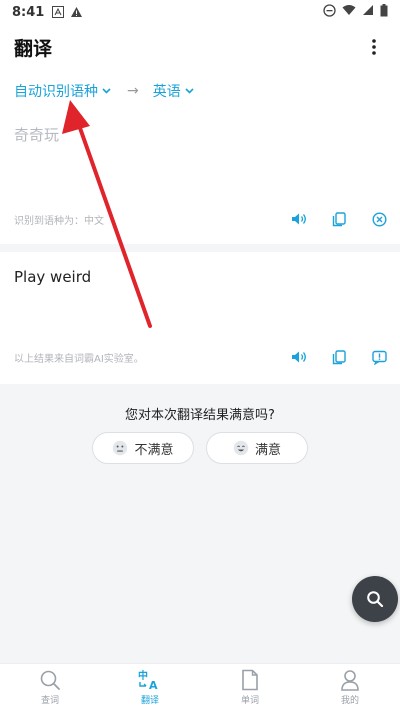 The image size is (400, 711). I want to click on tab-label-words: 单词, so click(249, 701).